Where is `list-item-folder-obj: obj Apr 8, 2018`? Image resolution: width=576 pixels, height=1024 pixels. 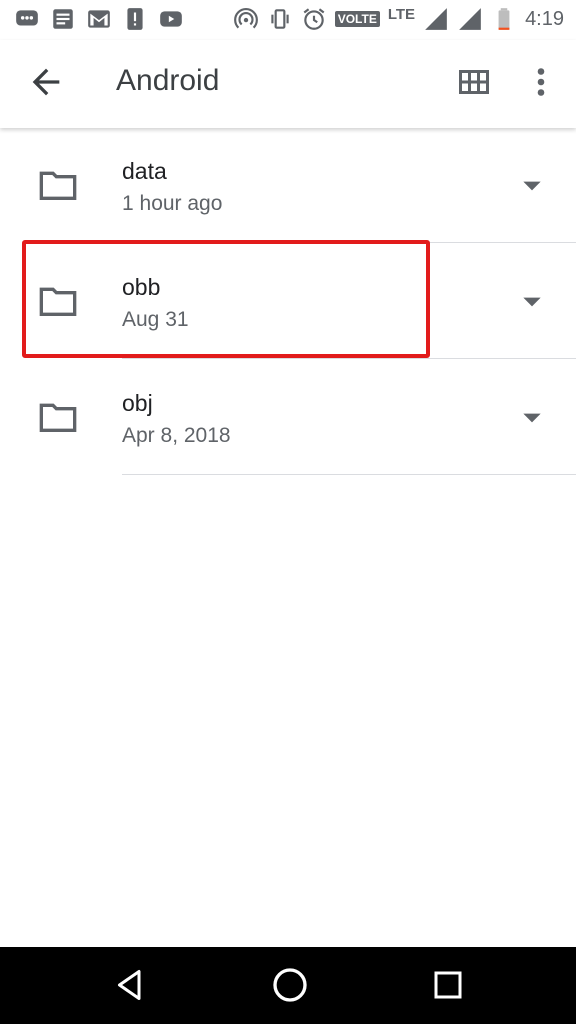 list-item-folder-obj: obj Apr 8, 2018 is located at coordinates (288, 418).